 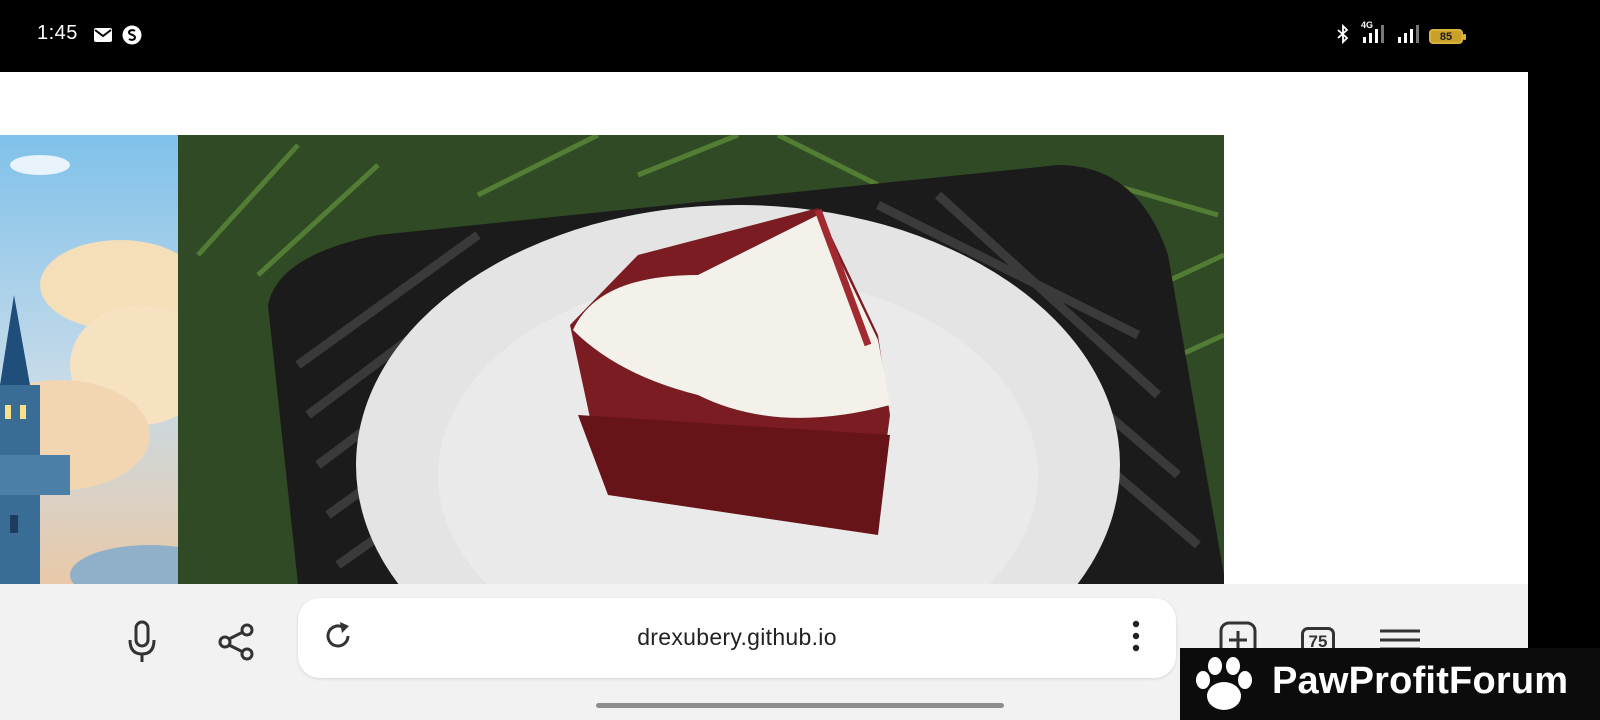 I want to click on url-text: drexubery.github.io, so click(x=737, y=637).